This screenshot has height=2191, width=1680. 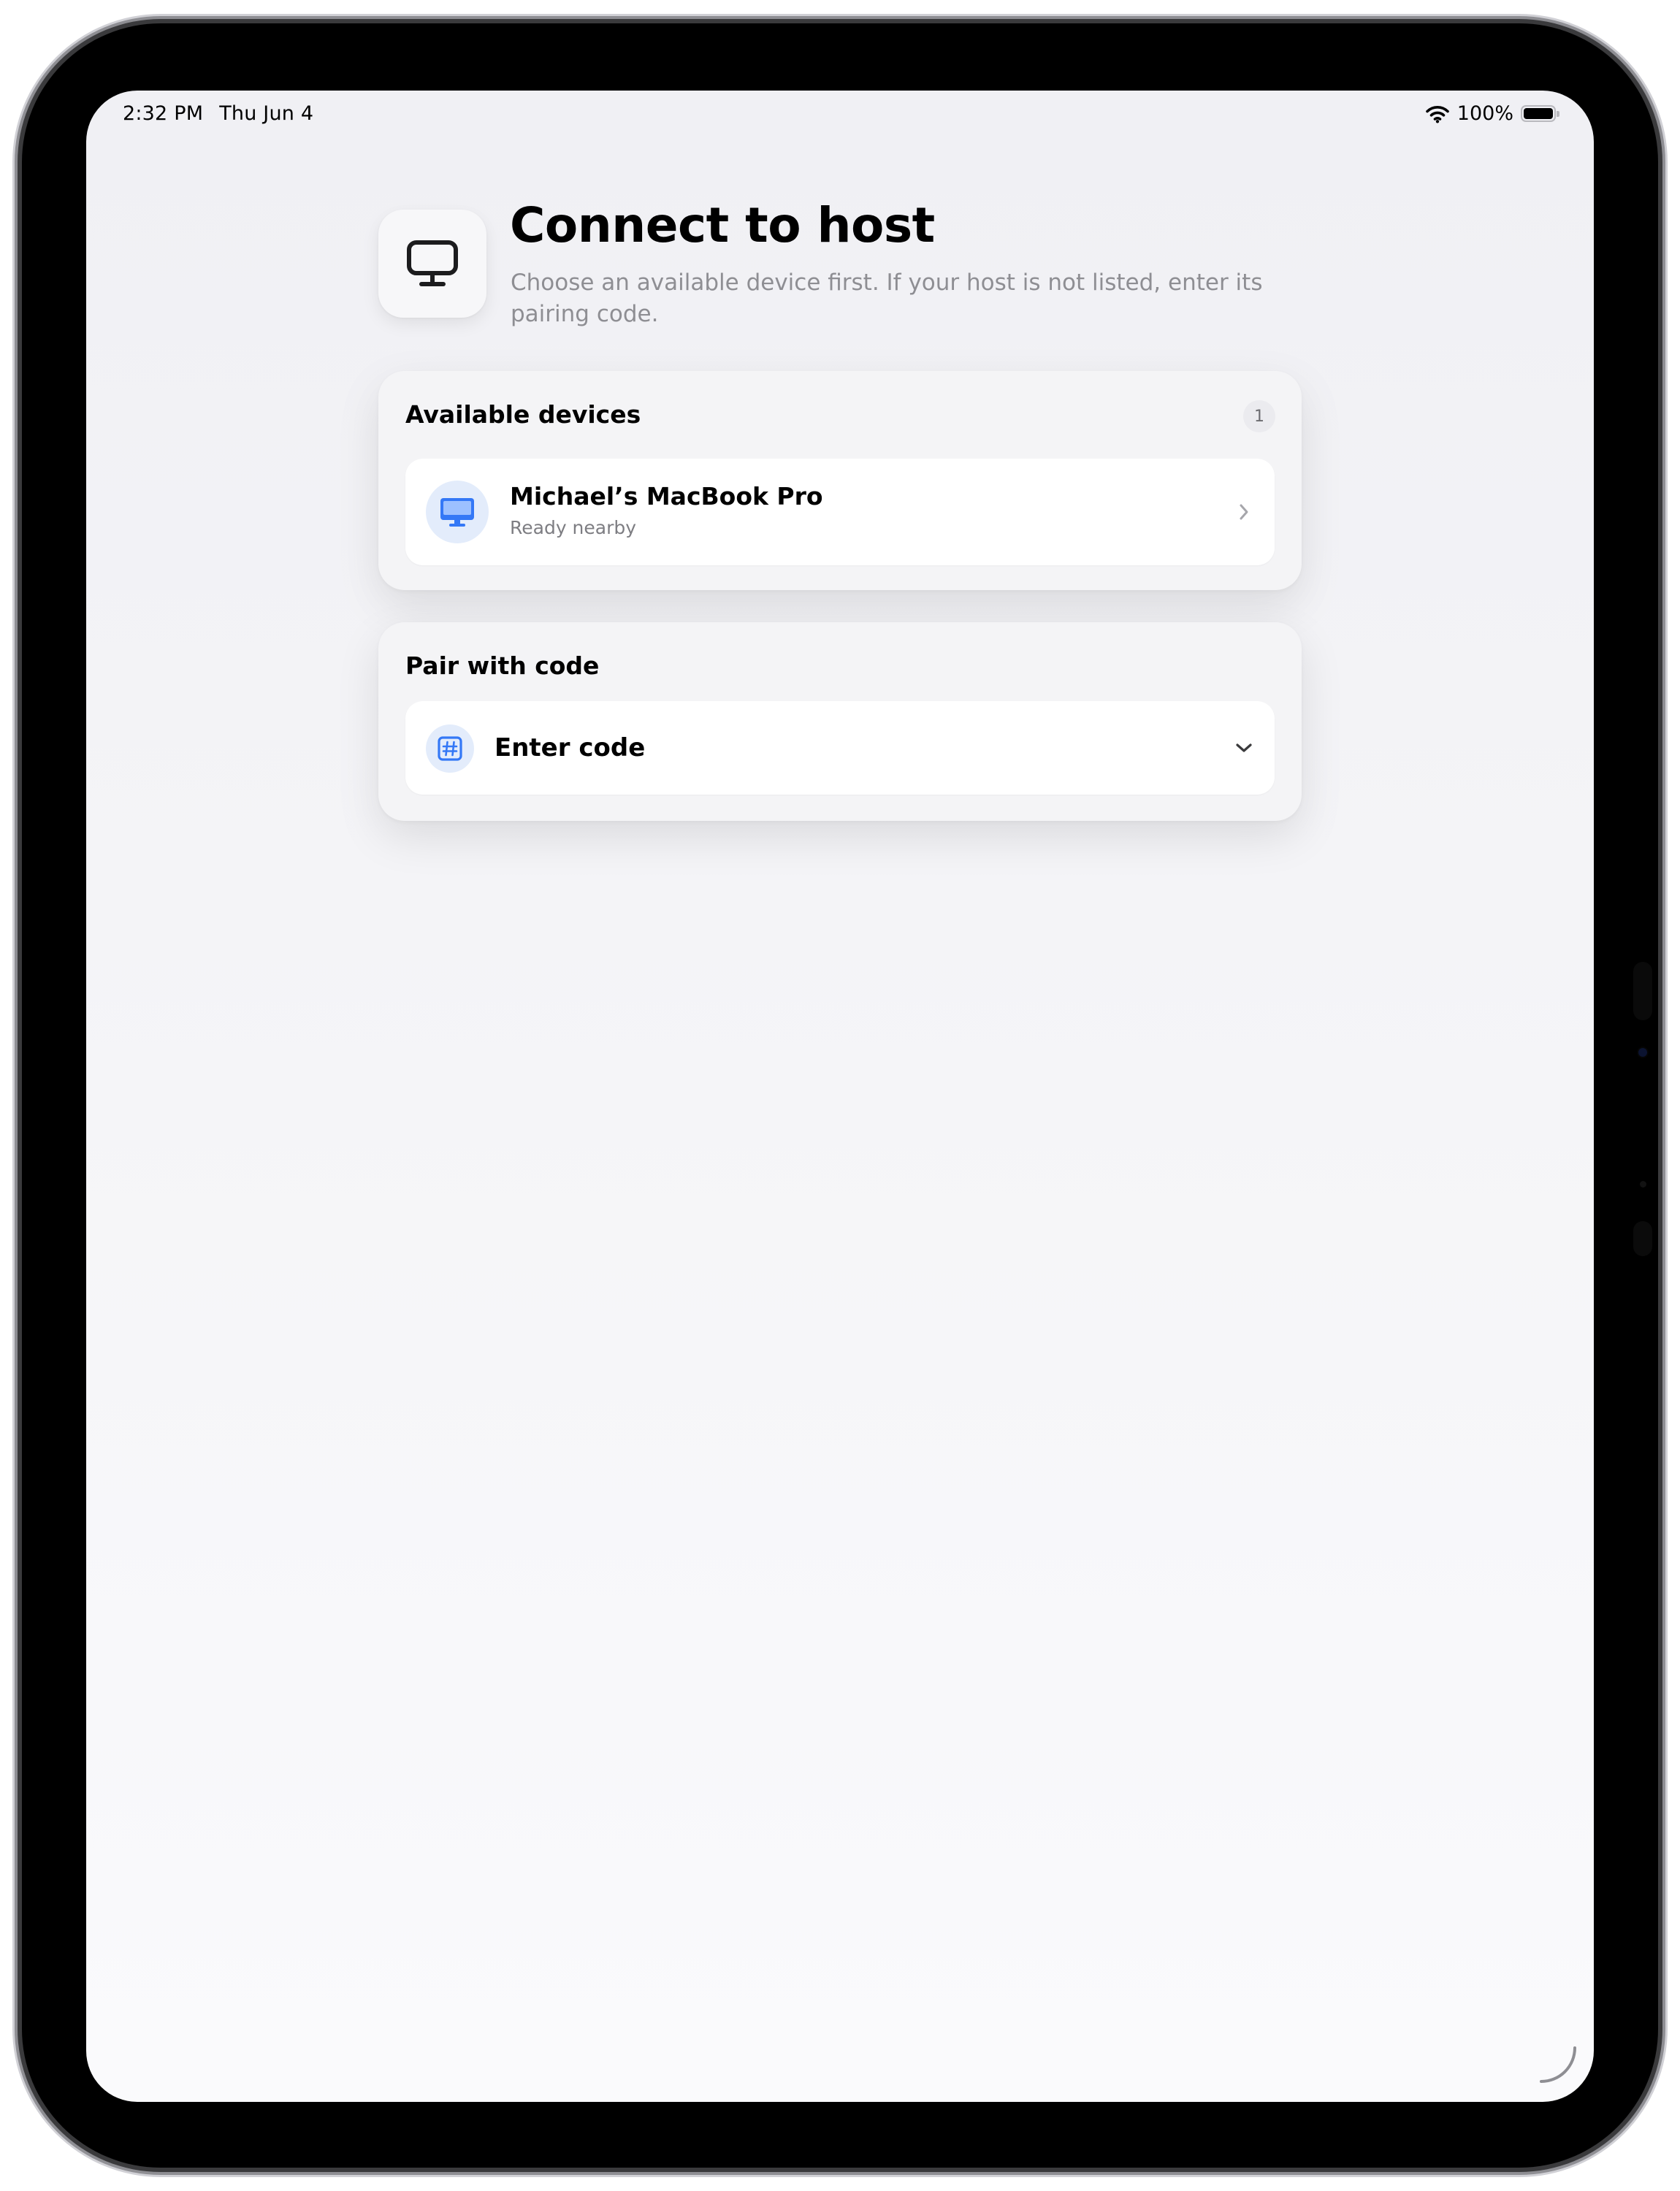 I want to click on code-icon-circle, so click(x=450, y=748).